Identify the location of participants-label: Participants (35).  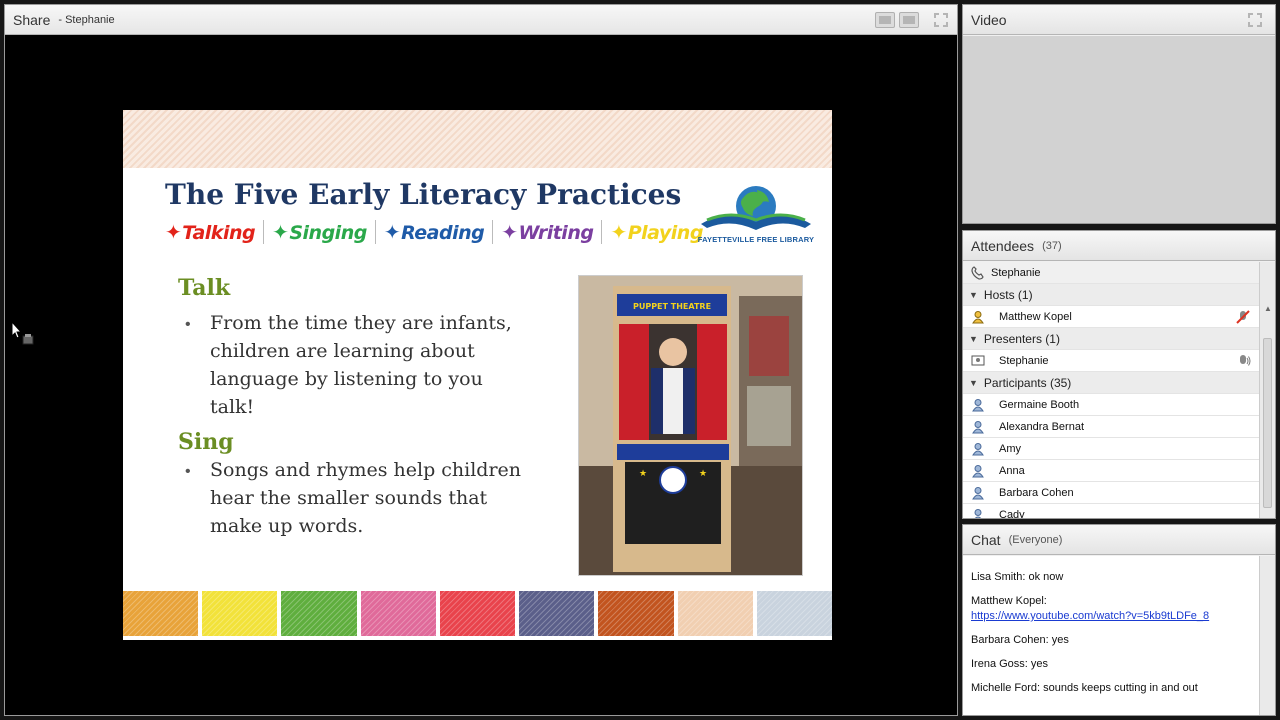
(1027, 382).